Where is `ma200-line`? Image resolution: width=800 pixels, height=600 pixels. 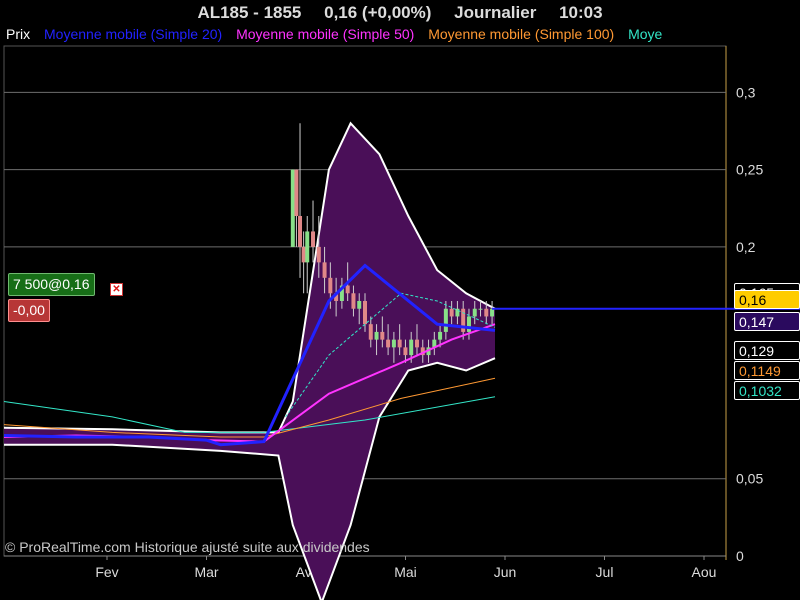
ma200-line is located at coordinates (249, 414).